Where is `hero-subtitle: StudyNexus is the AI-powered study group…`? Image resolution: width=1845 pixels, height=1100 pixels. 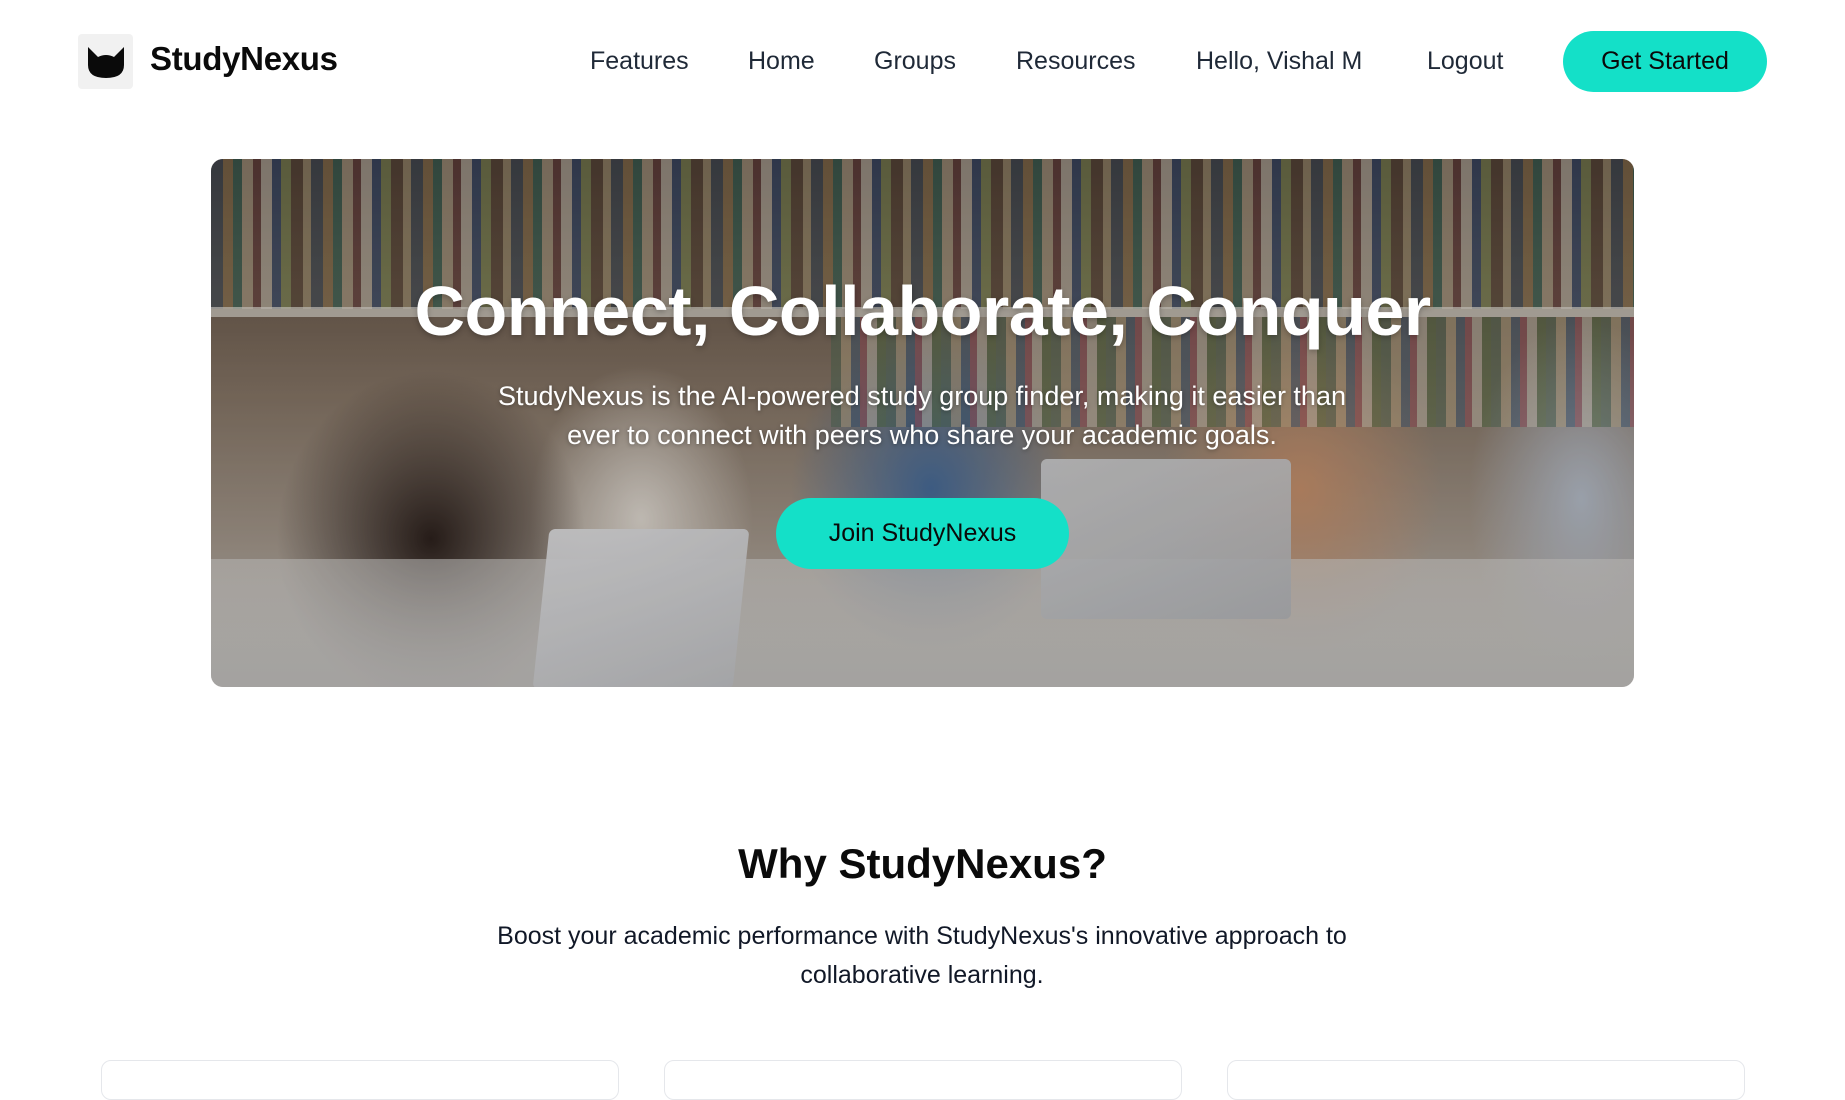
hero-subtitle: StudyNexus is the AI-powered study group… is located at coordinates (922, 415).